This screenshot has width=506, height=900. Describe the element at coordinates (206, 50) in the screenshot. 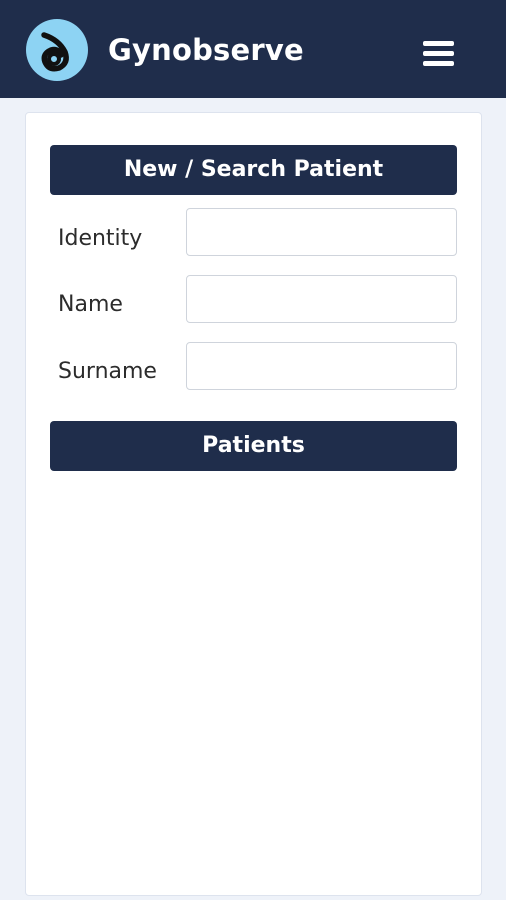

I see `app-title: Gynobserve` at that location.